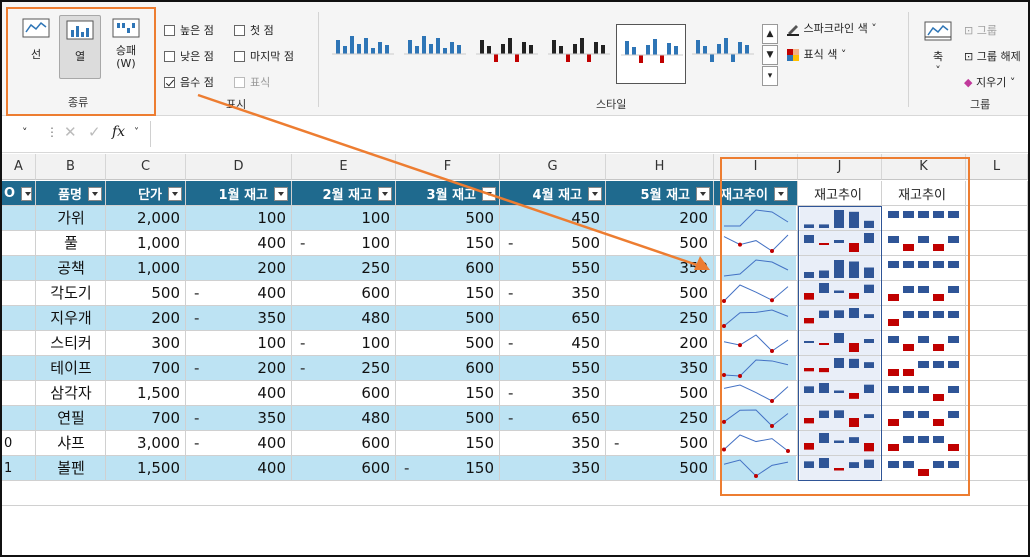  Describe the element at coordinates (71, 243) in the screenshot. I see `product-name-cell: 풀` at that location.